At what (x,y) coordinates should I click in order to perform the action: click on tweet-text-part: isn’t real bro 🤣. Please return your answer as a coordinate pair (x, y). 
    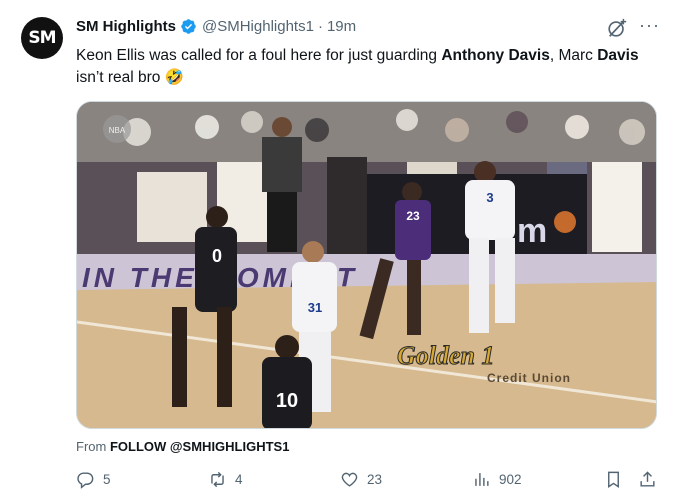
    Looking at the image, I should click on (130, 77).